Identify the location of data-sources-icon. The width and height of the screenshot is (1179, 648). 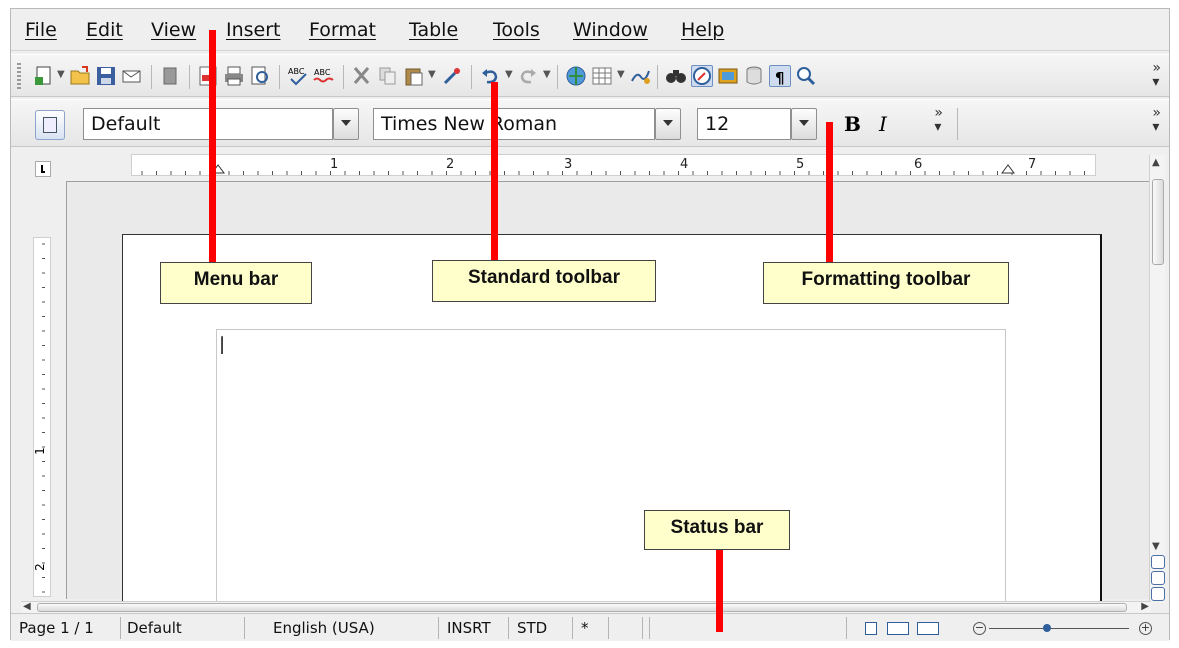
(754, 76).